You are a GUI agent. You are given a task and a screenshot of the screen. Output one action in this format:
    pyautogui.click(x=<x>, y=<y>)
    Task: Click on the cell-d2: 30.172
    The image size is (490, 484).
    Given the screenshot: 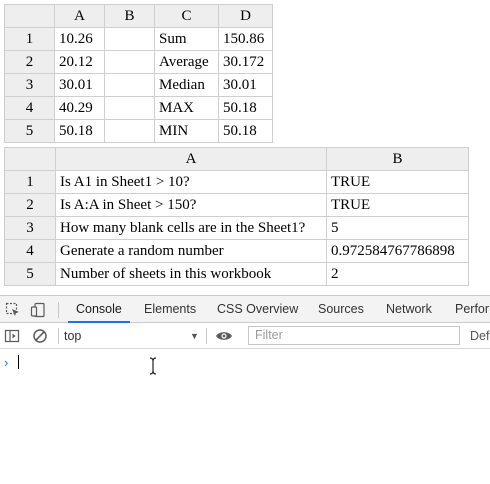 What is the action you would take?
    pyautogui.click(x=245, y=62)
    